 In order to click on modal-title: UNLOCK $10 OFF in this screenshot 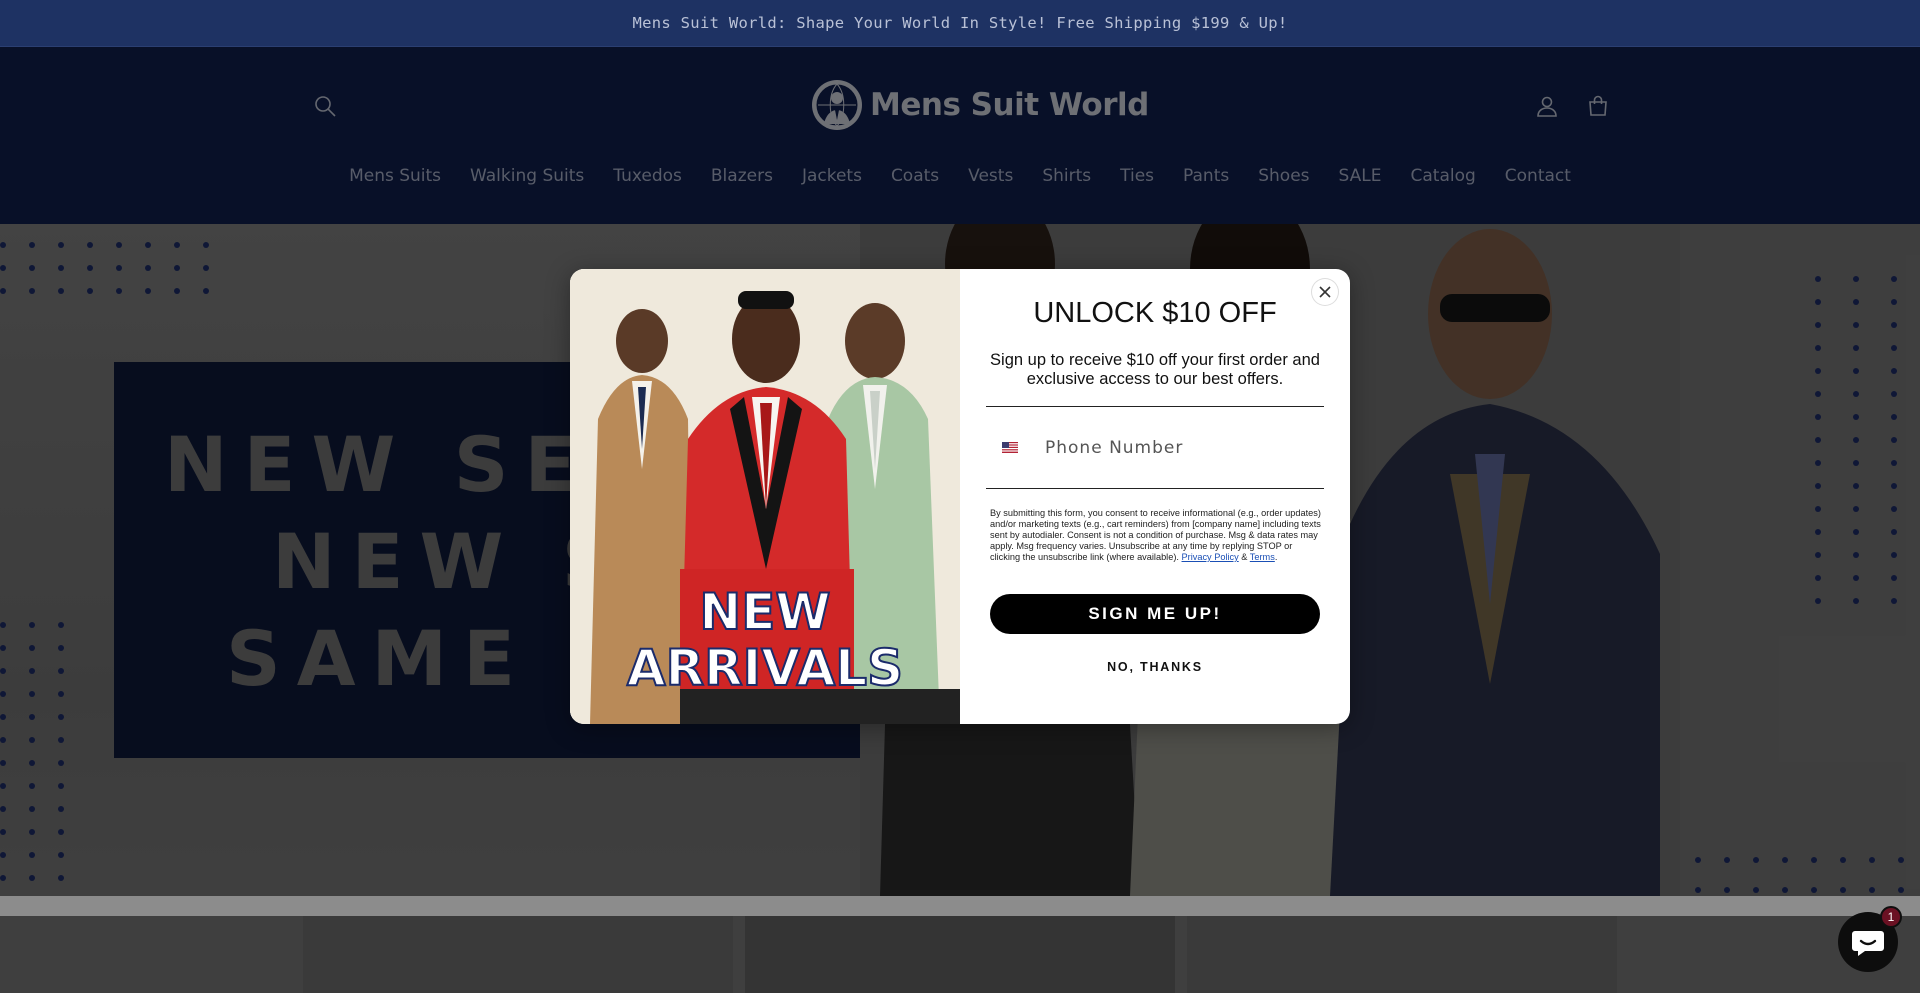, I will do `click(1155, 313)`.